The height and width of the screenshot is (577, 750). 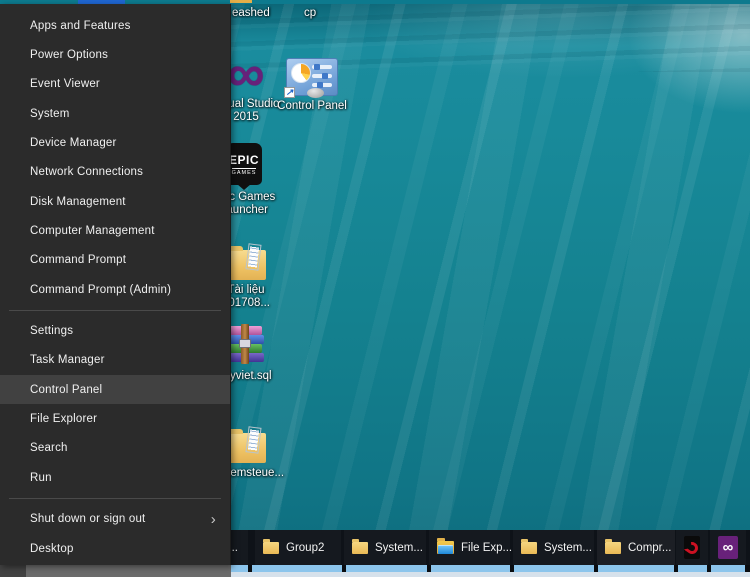 I want to click on menu-item-command-prompt-admin: Command Prompt (Admin), so click(x=115, y=289).